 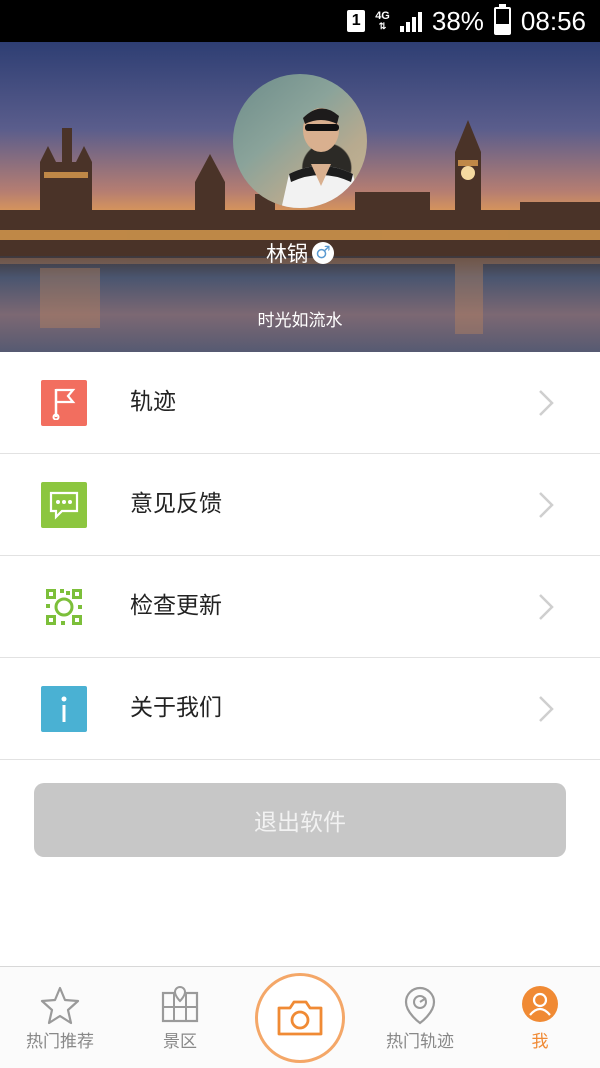 I want to click on menu-item-label: 轨迹, so click(x=153, y=402).